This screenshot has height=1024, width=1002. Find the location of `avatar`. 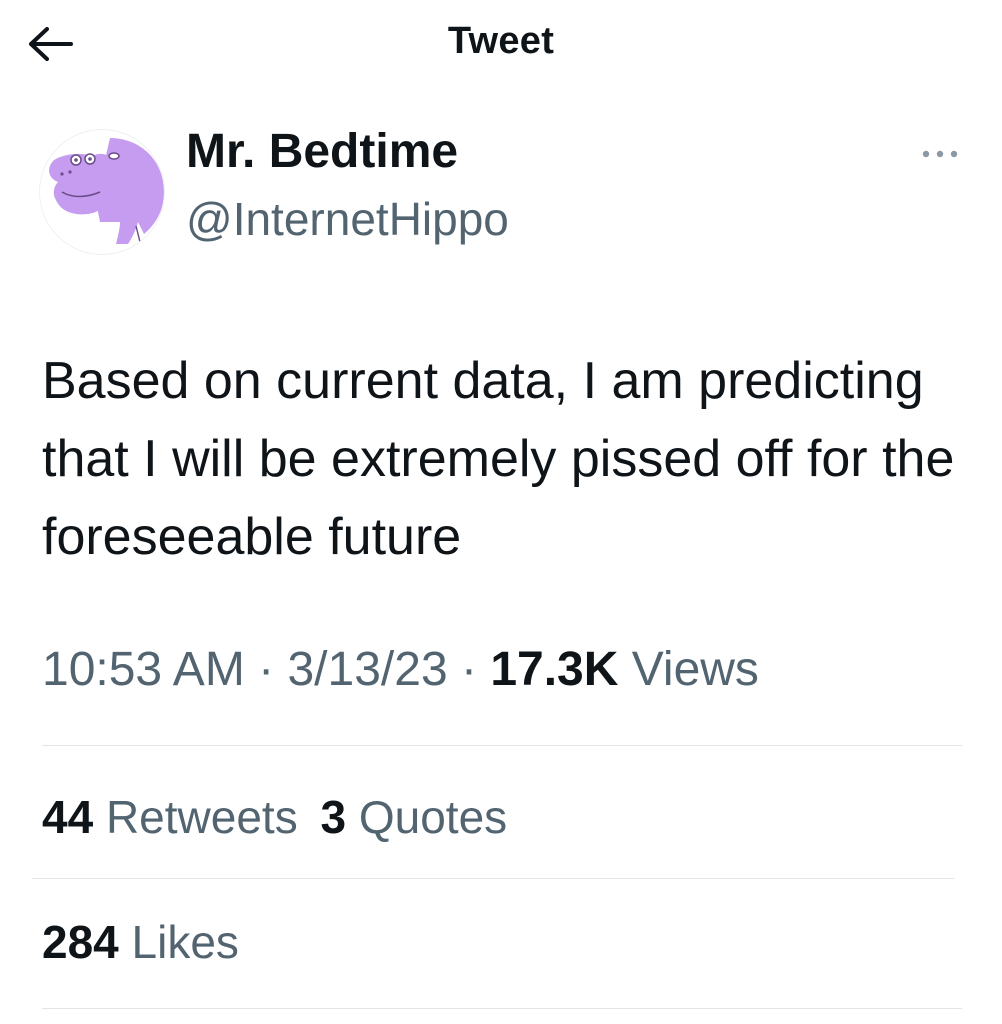

avatar is located at coordinates (102, 192).